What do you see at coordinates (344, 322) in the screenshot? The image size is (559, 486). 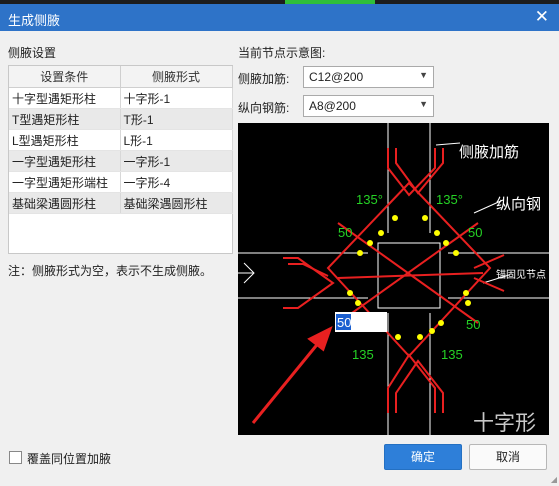 I see `dim-edit-value: 50` at bounding box center [344, 322].